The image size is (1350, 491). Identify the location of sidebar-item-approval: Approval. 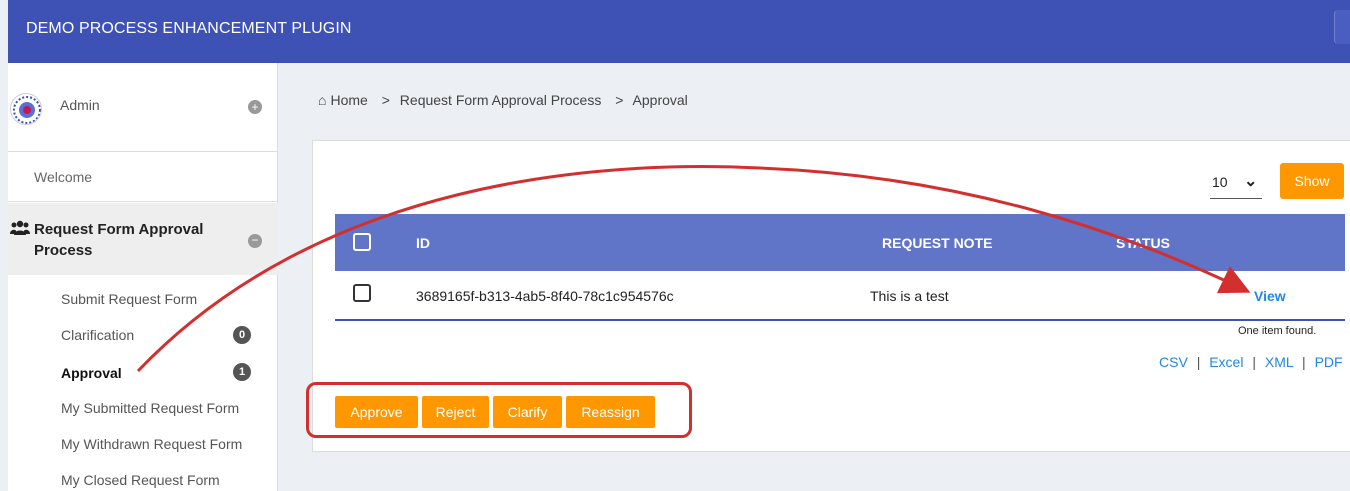
(91, 373).